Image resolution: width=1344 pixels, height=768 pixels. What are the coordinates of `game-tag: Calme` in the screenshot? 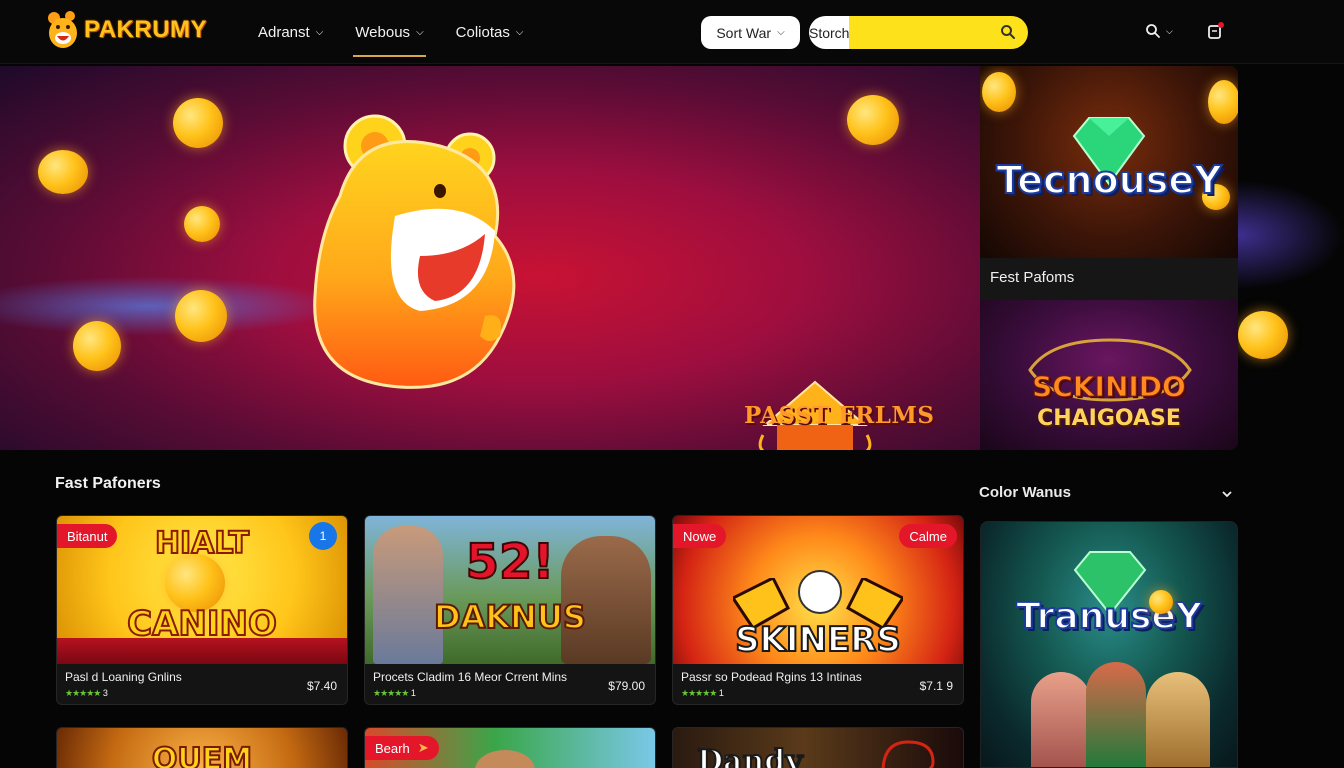 It's located at (928, 536).